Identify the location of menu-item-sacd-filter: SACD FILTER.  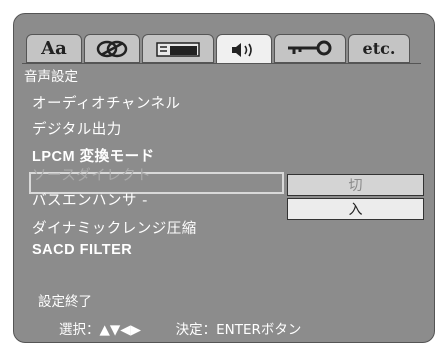
(82, 250).